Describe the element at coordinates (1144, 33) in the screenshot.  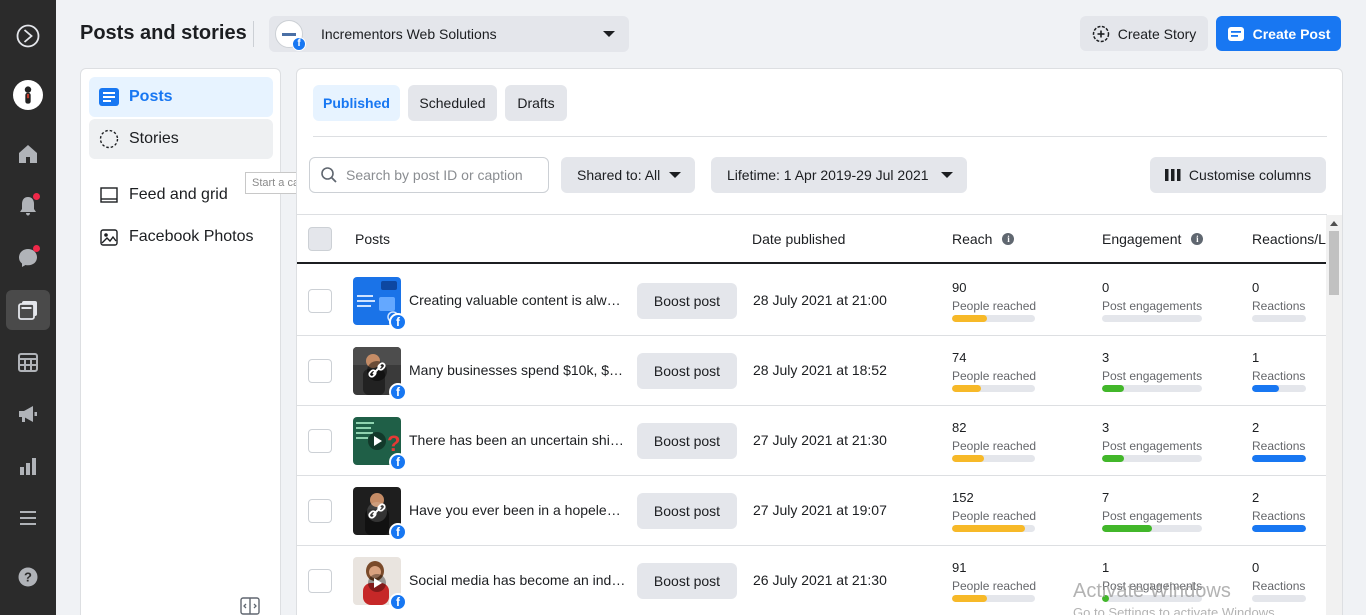
I see `create-story-button: Create Story` at that location.